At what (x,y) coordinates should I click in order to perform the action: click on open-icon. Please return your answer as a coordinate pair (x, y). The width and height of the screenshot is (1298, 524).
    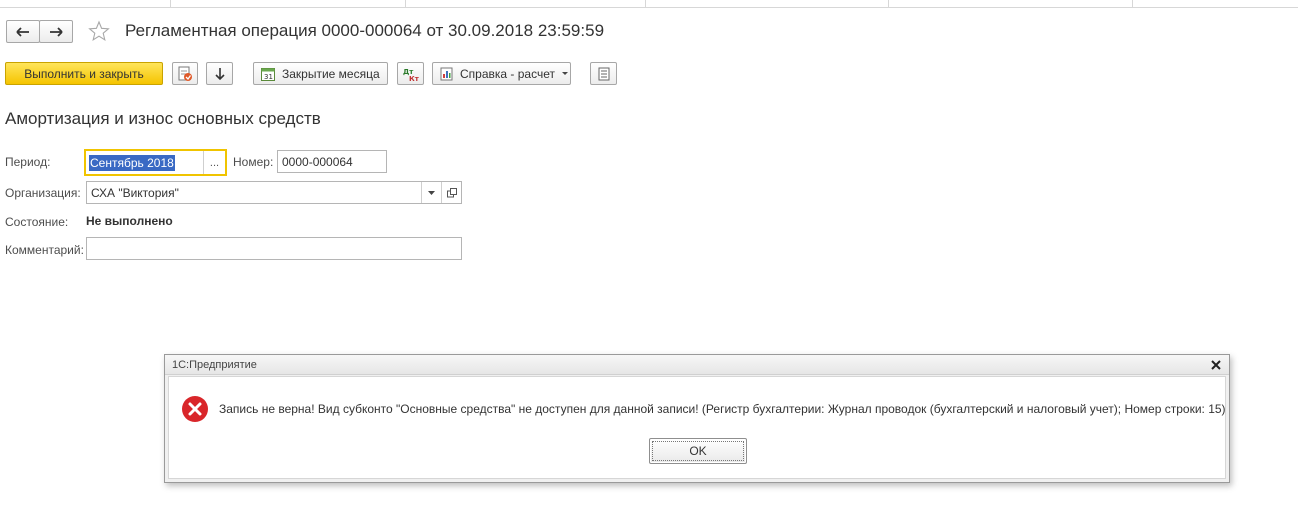
    Looking at the image, I should click on (451, 192).